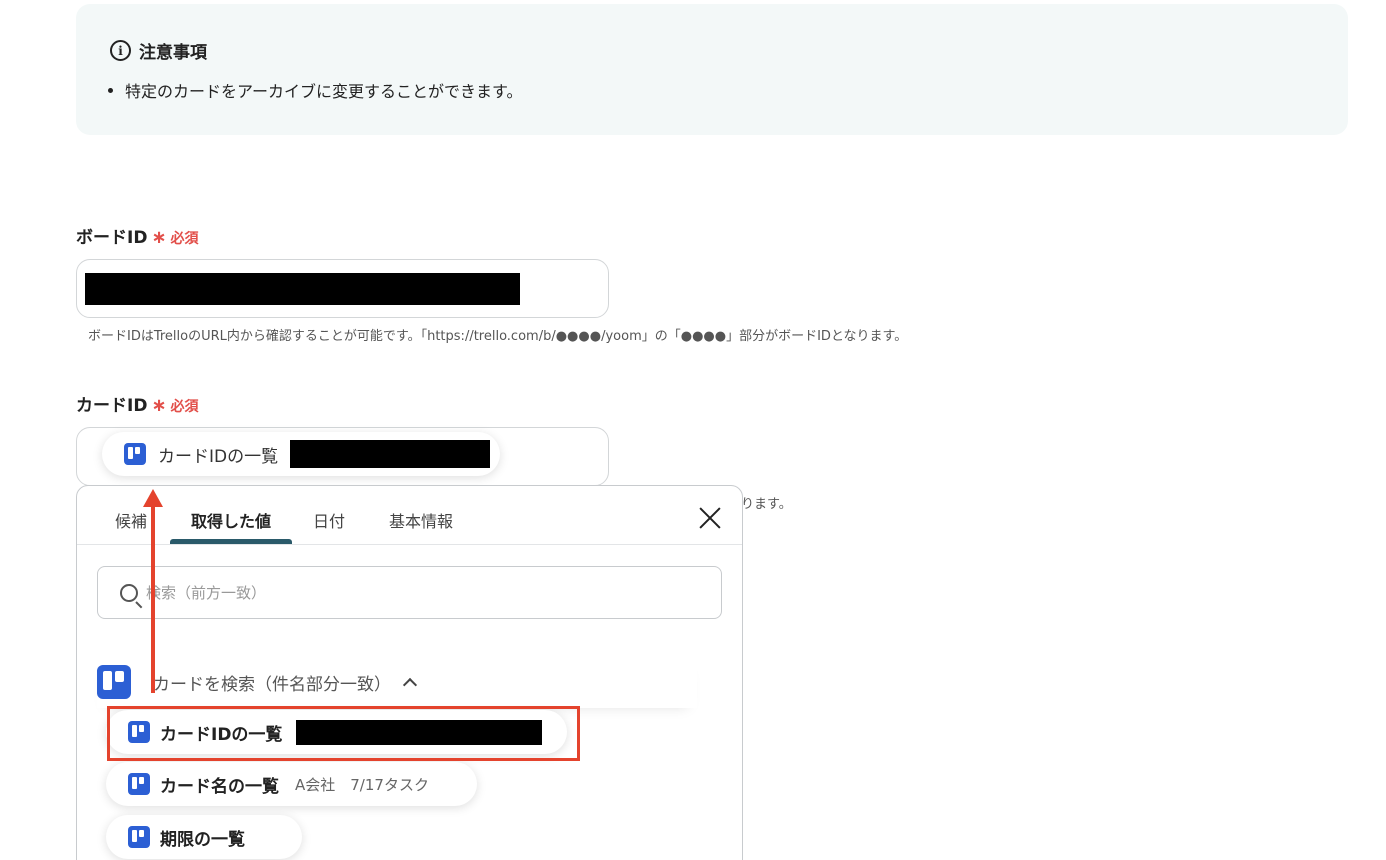 The height and width of the screenshot is (860, 1386). I want to click on tab-candidates: 候補, so click(131, 520).